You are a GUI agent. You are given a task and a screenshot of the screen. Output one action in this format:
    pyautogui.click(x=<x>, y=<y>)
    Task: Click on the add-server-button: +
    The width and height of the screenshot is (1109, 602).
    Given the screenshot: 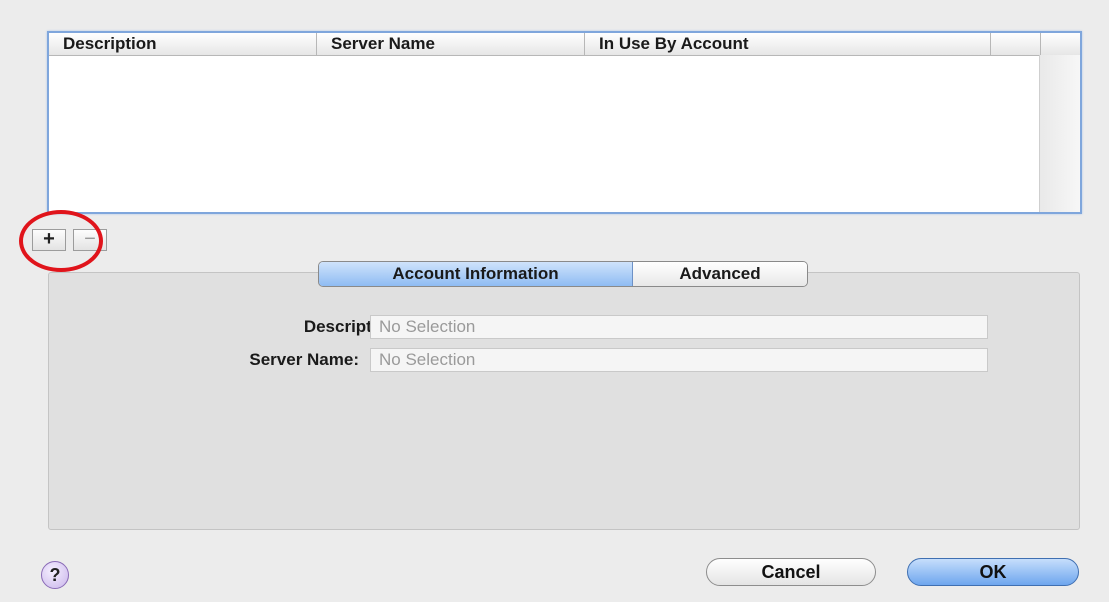 What is the action you would take?
    pyautogui.click(x=49, y=240)
    